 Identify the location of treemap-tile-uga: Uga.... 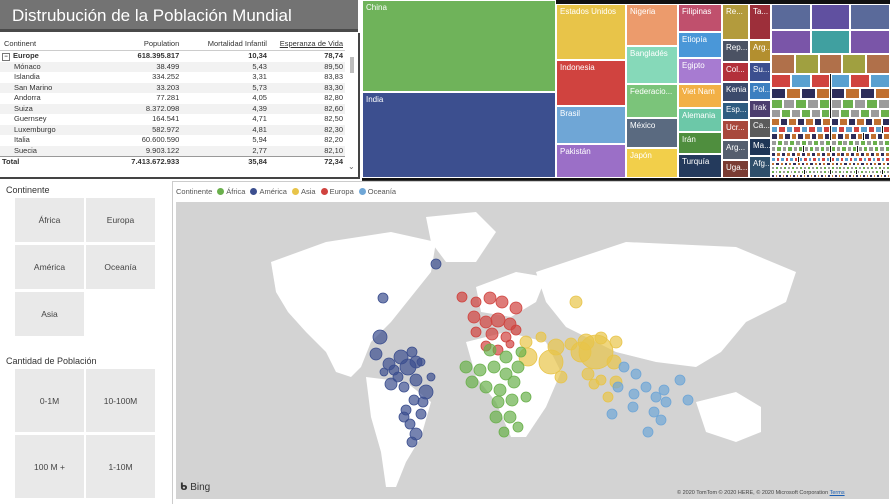
(735, 169).